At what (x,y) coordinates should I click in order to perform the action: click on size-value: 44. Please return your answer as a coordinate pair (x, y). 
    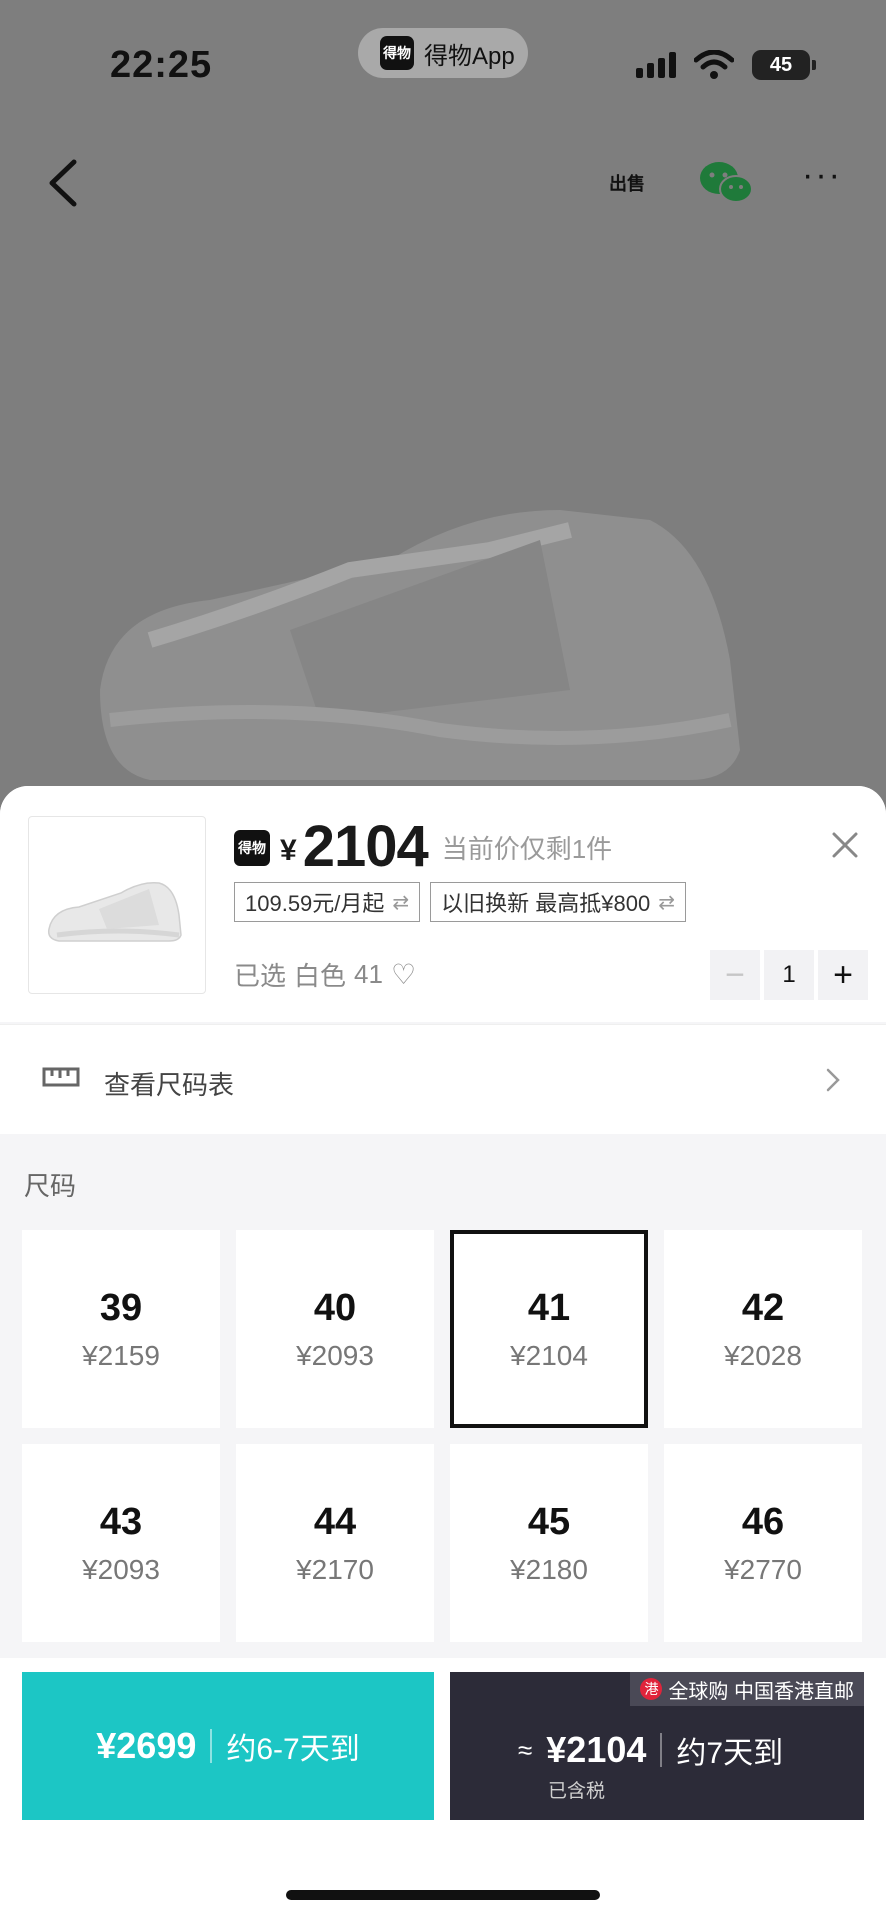
    Looking at the image, I should click on (335, 1521).